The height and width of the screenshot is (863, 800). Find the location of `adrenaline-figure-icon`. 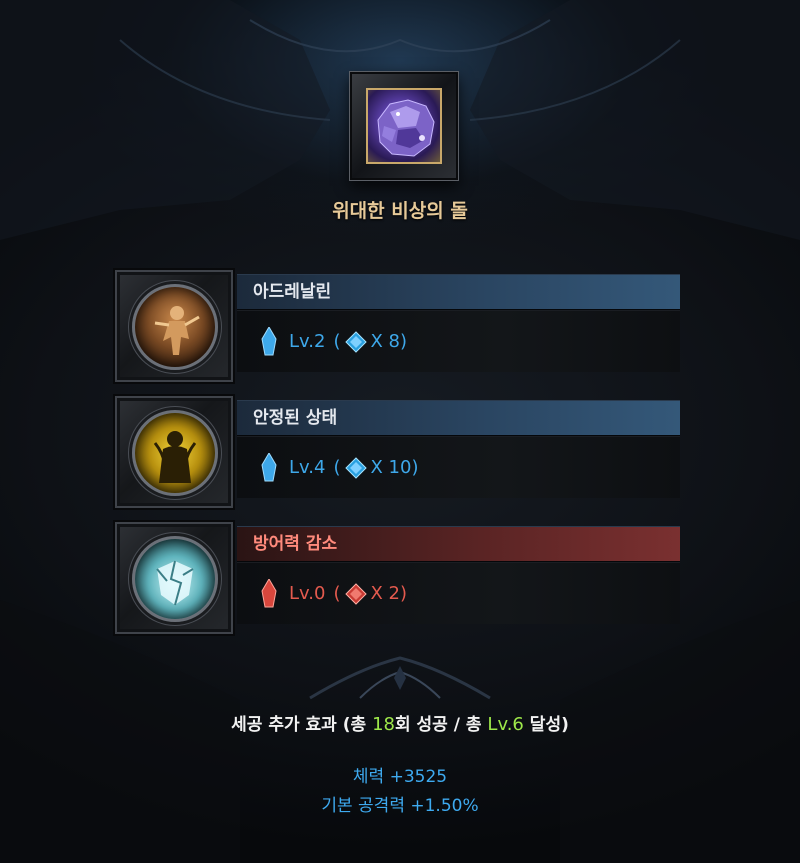

adrenaline-figure-icon is located at coordinates (175, 327).